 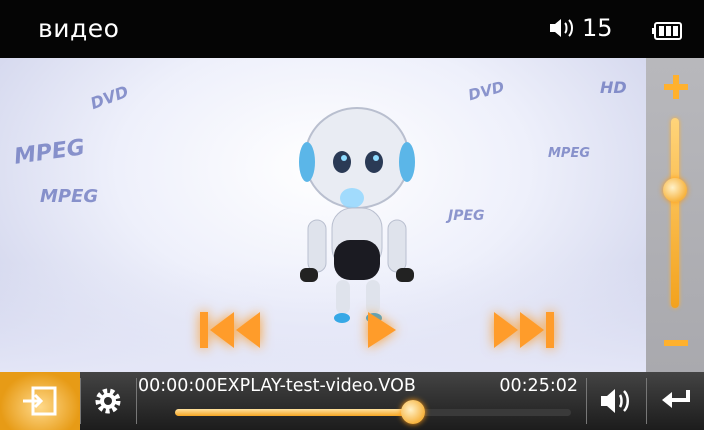 I want to click on playback-bar: 00:00:00EXPLAY-test-video.VOB 00:25:02, so click(x=352, y=401).